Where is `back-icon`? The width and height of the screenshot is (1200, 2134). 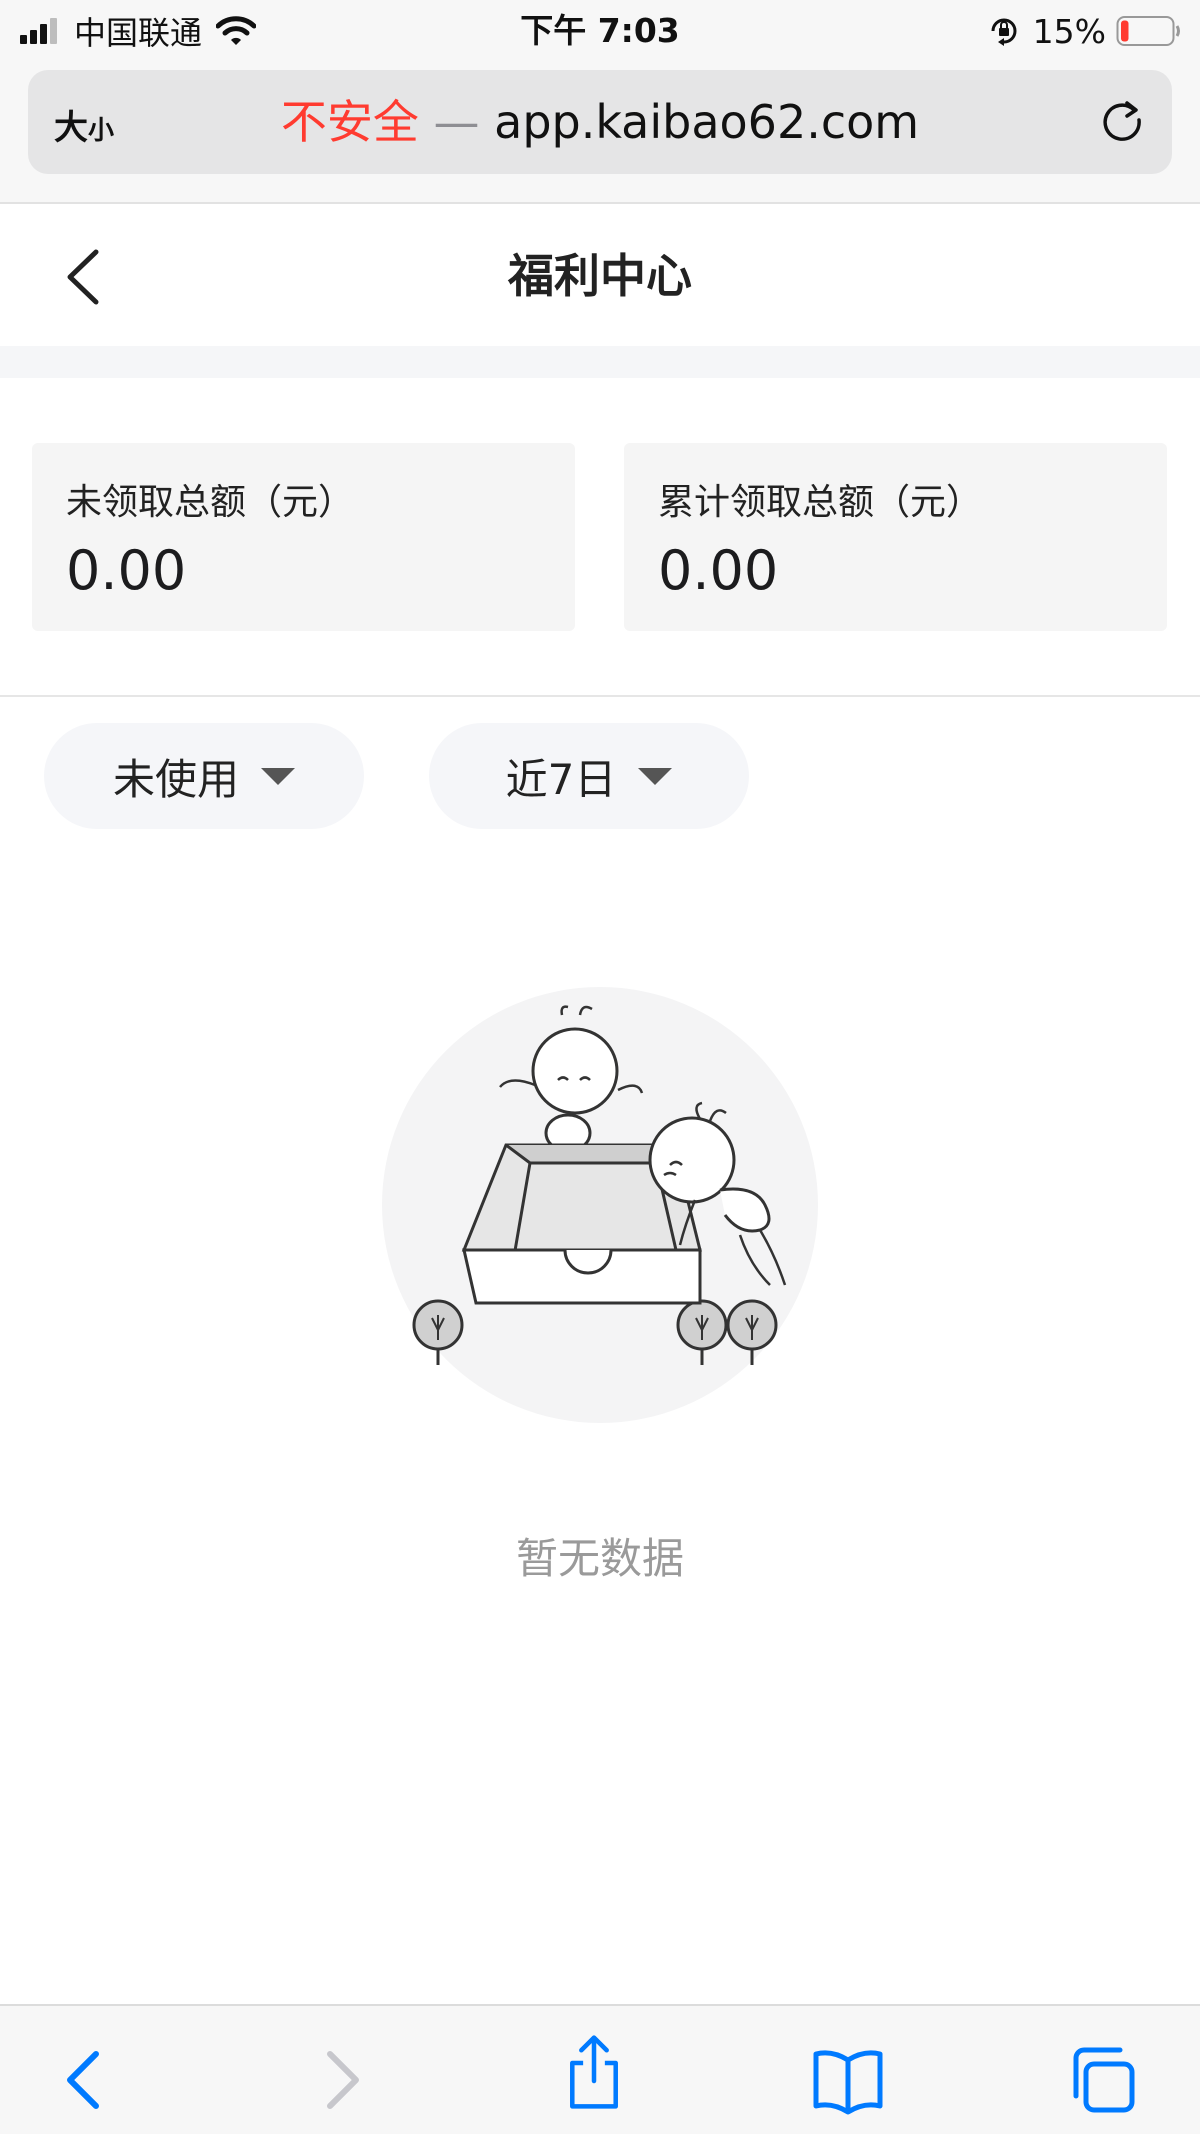 back-icon is located at coordinates (84, 2080).